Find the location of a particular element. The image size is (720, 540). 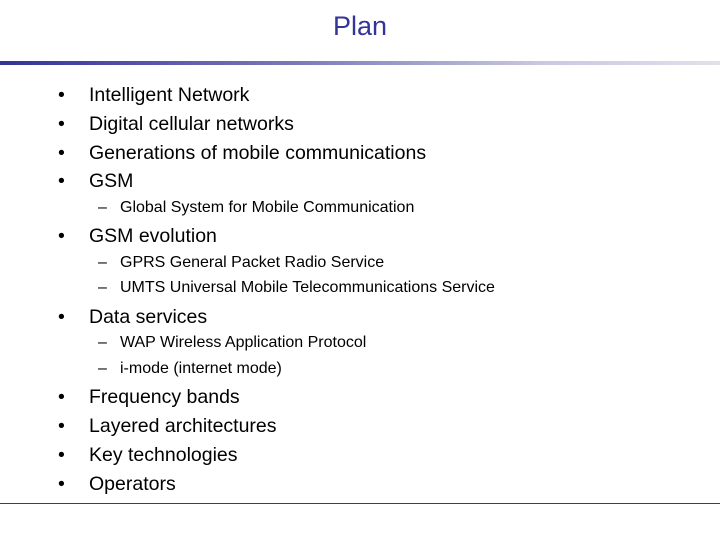

bullet-text: GSM evolution is located at coordinates (153, 236).